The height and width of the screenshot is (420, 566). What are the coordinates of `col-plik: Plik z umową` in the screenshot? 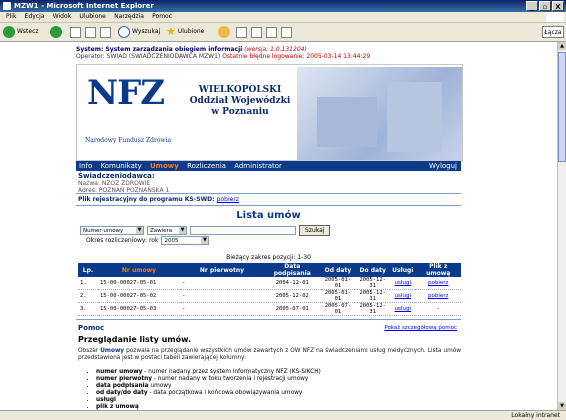 It's located at (438, 270).